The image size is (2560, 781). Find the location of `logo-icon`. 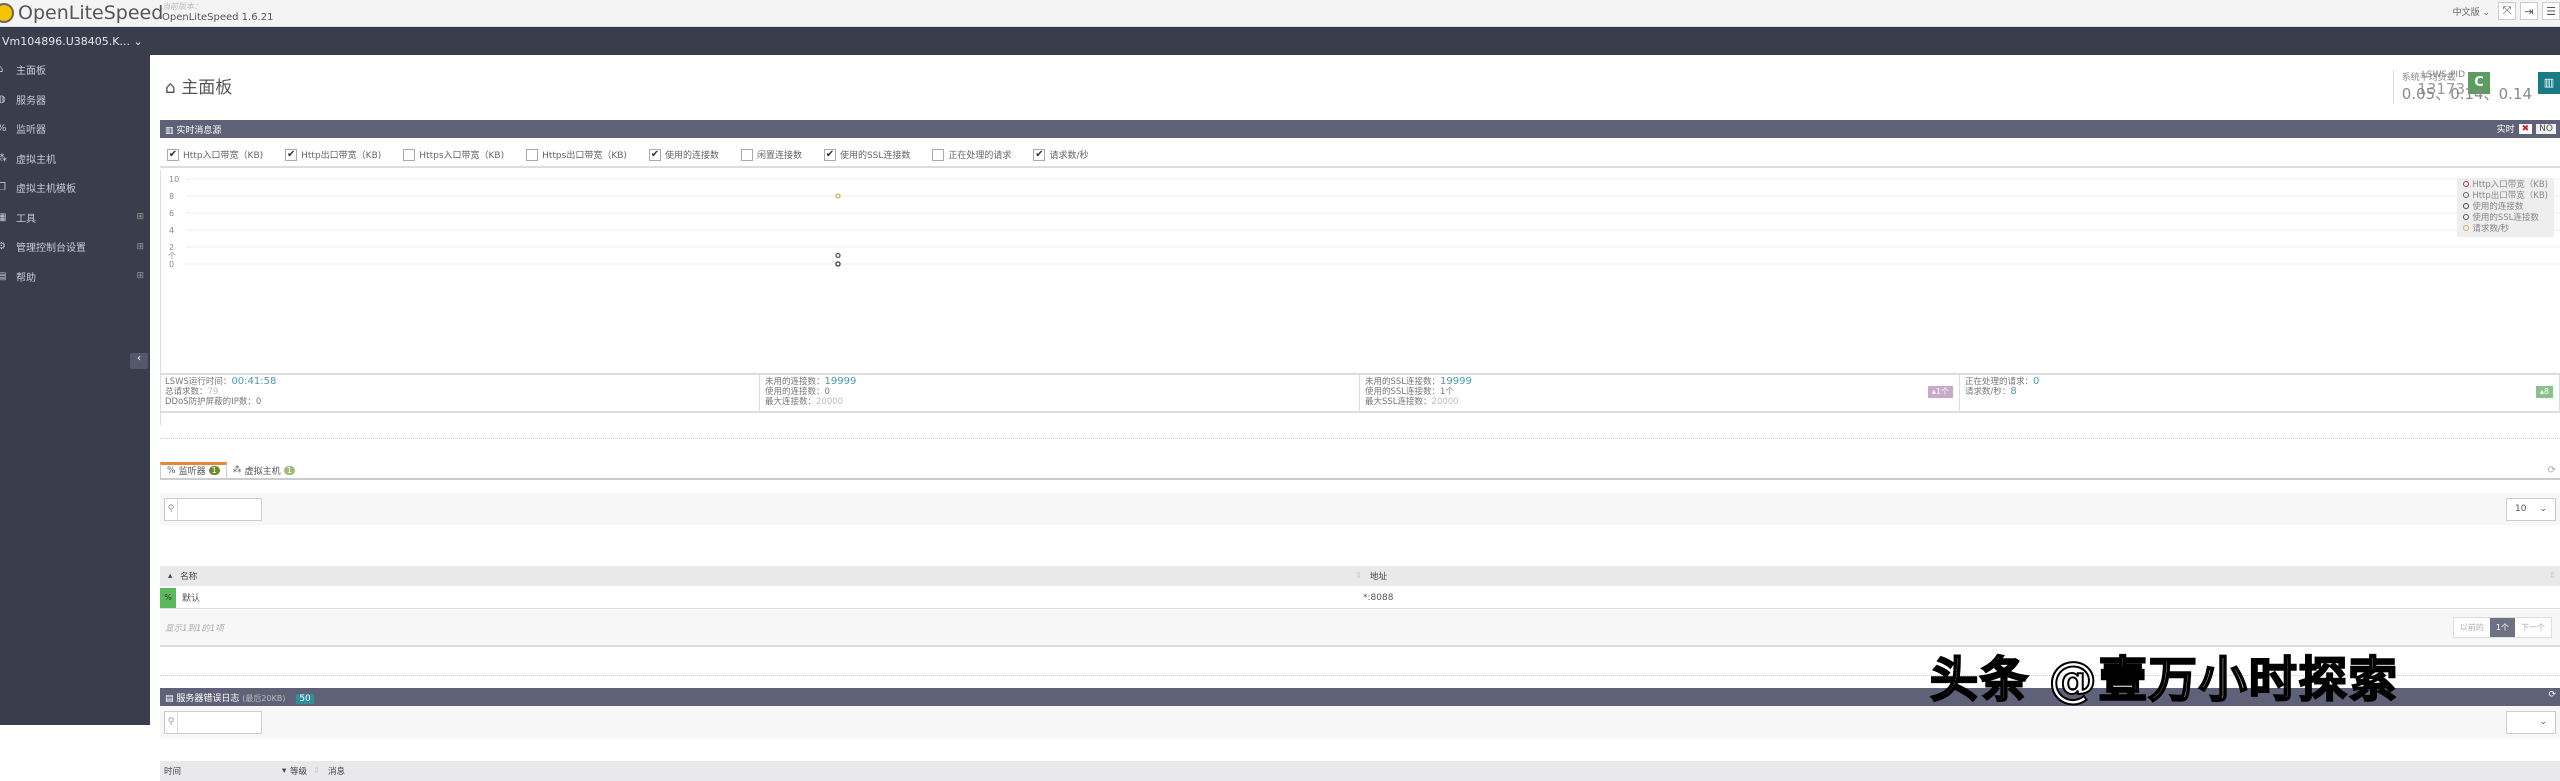

logo-icon is located at coordinates (7, 13).